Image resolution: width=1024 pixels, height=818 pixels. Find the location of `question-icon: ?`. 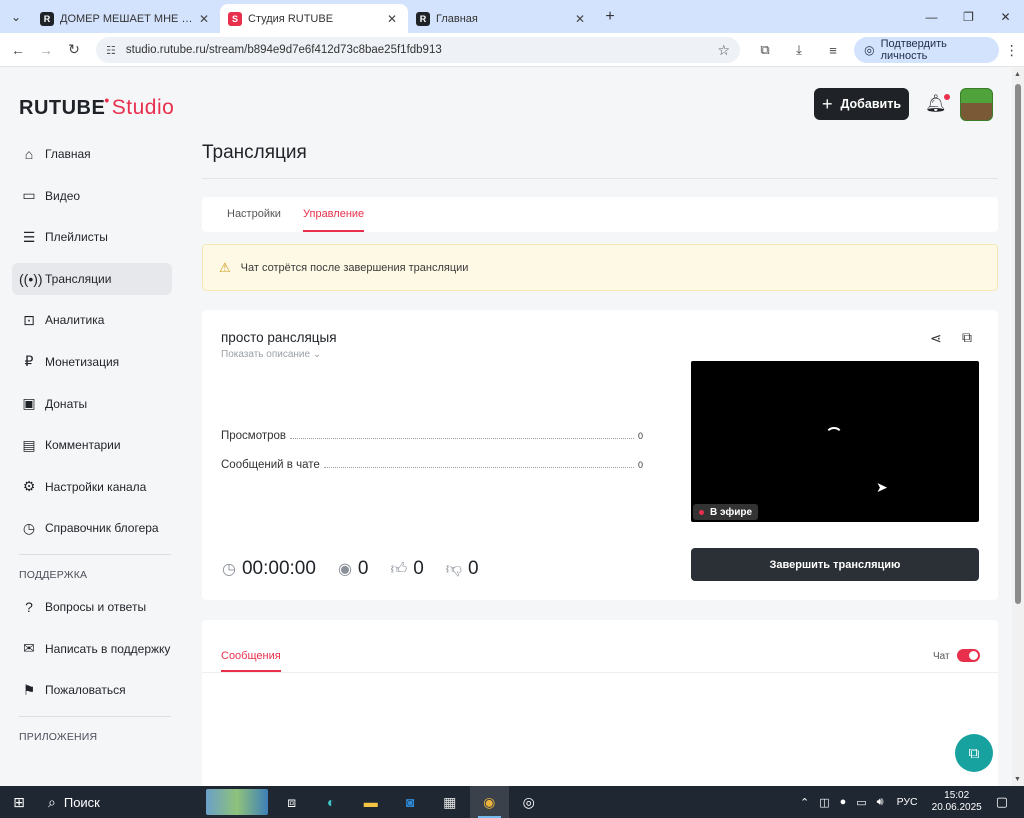

question-icon: ? is located at coordinates (29, 606).